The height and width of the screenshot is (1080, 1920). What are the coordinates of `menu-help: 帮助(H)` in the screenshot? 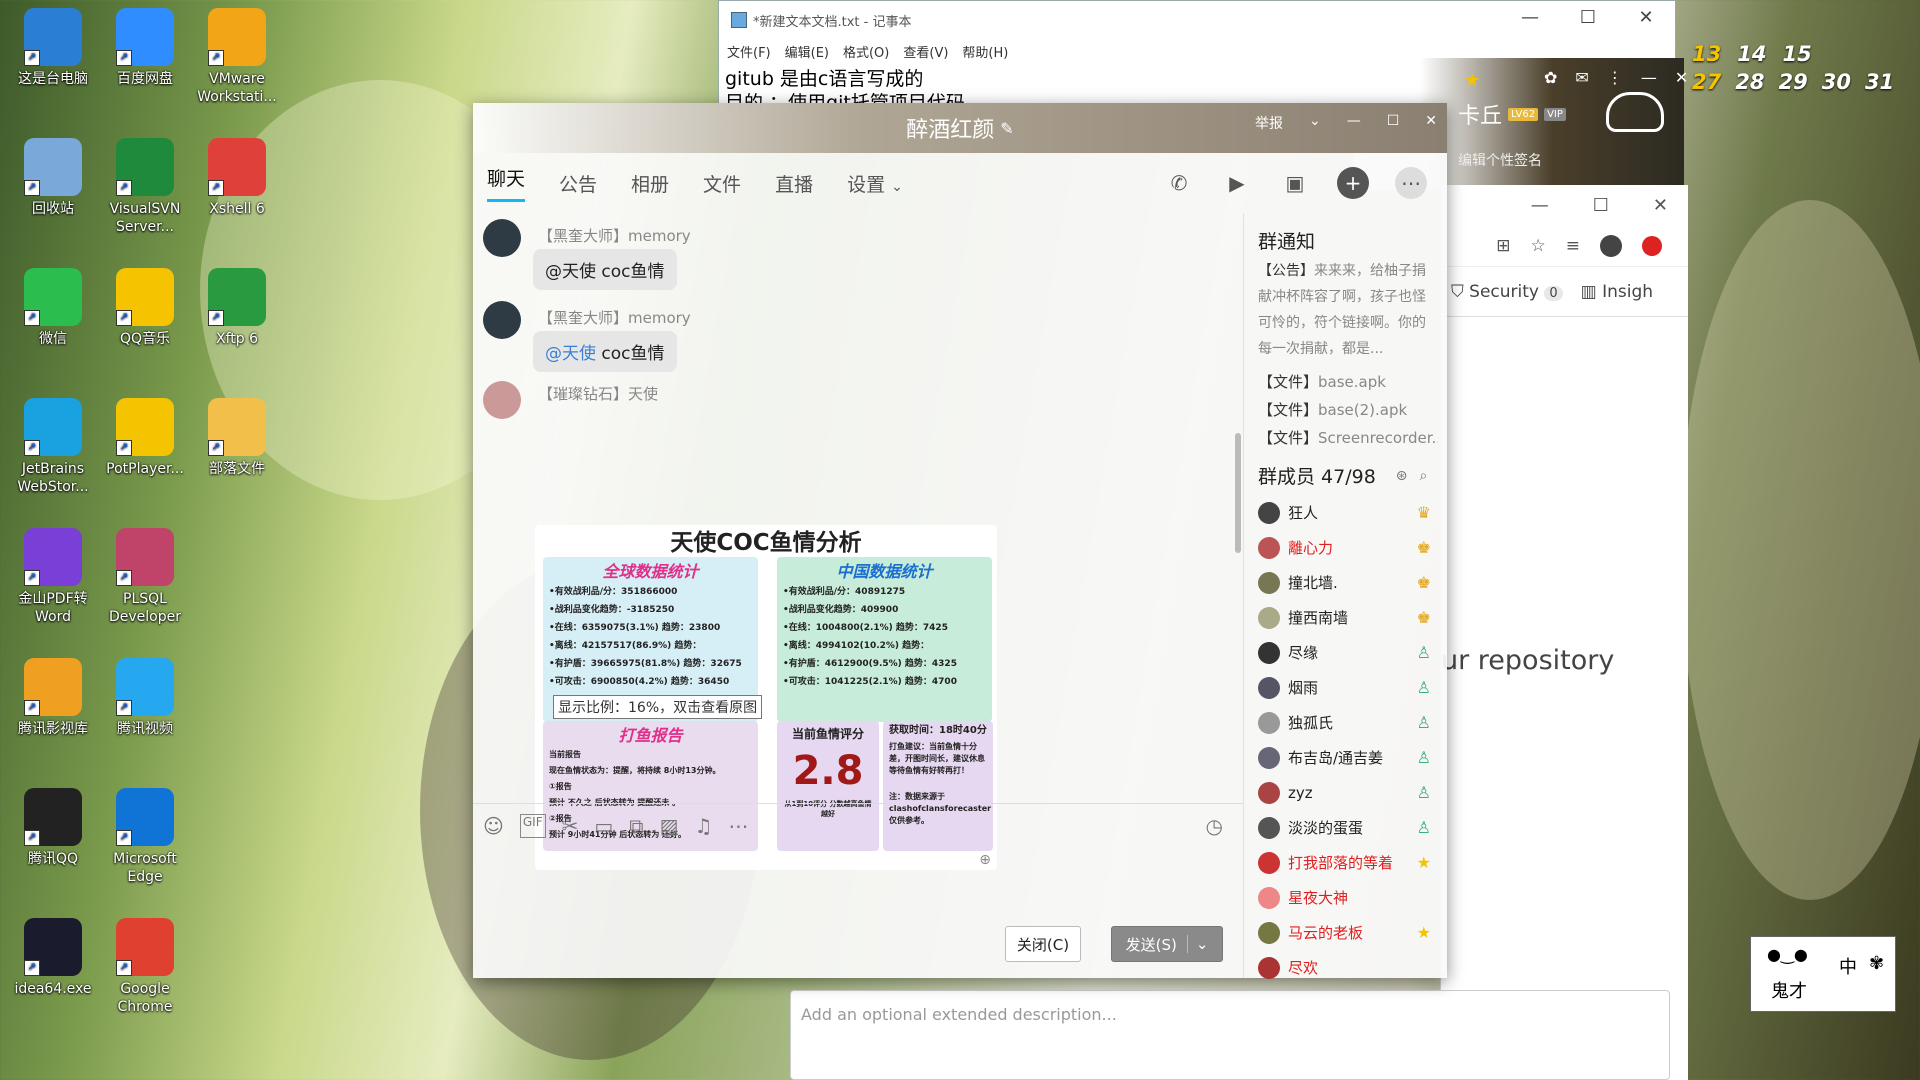 It's located at (985, 51).